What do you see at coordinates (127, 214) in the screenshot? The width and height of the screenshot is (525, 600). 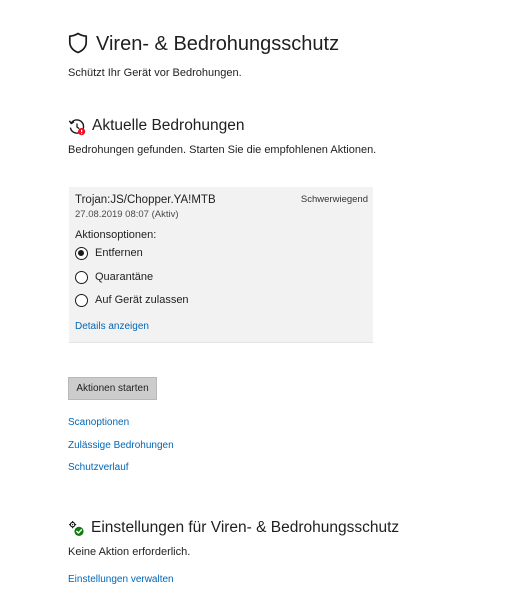 I see `threat-date: 27.08.2019 08:07 (Aktiv)` at bounding box center [127, 214].